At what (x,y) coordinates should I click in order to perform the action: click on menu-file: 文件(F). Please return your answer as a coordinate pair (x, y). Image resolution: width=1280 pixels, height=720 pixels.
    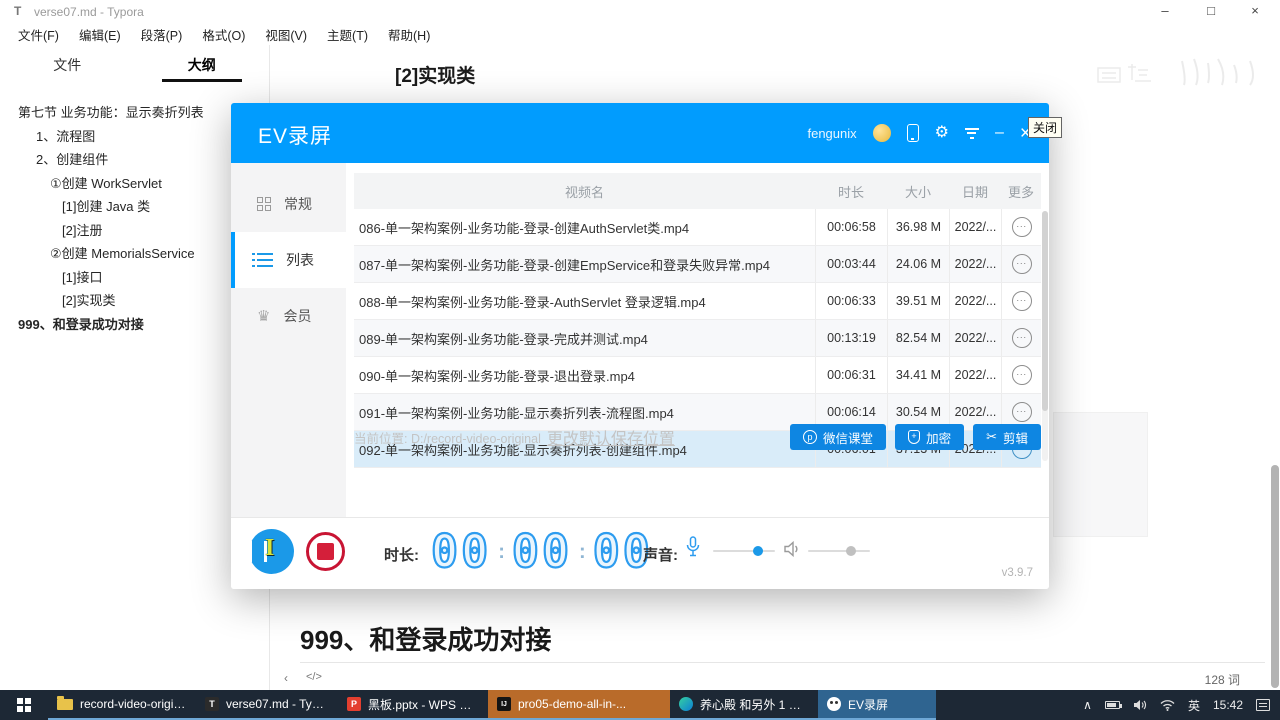
    Looking at the image, I should click on (38, 32).